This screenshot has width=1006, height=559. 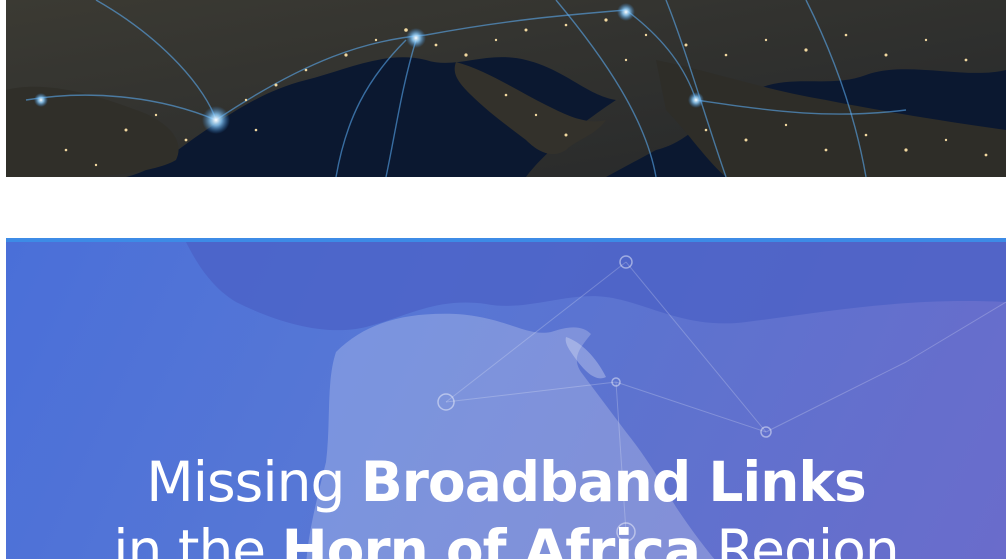 What do you see at coordinates (799, 538) in the screenshot?
I see `report-title-line-2-light-end: Region` at bounding box center [799, 538].